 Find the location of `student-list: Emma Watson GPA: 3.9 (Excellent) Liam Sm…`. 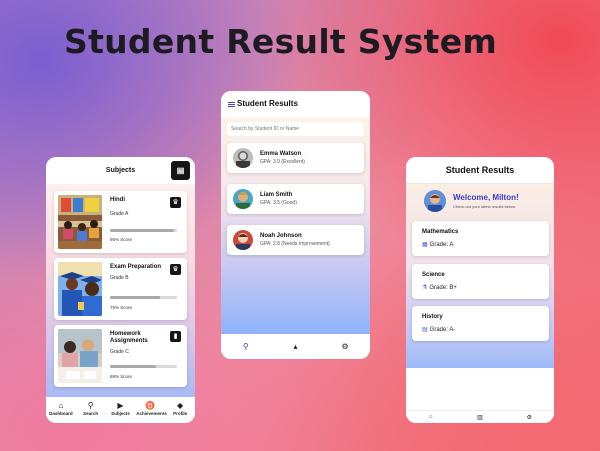

student-list: Emma Watson GPA: 3.9 (Excellent) Liam Sm… is located at coordinates (295, 226).